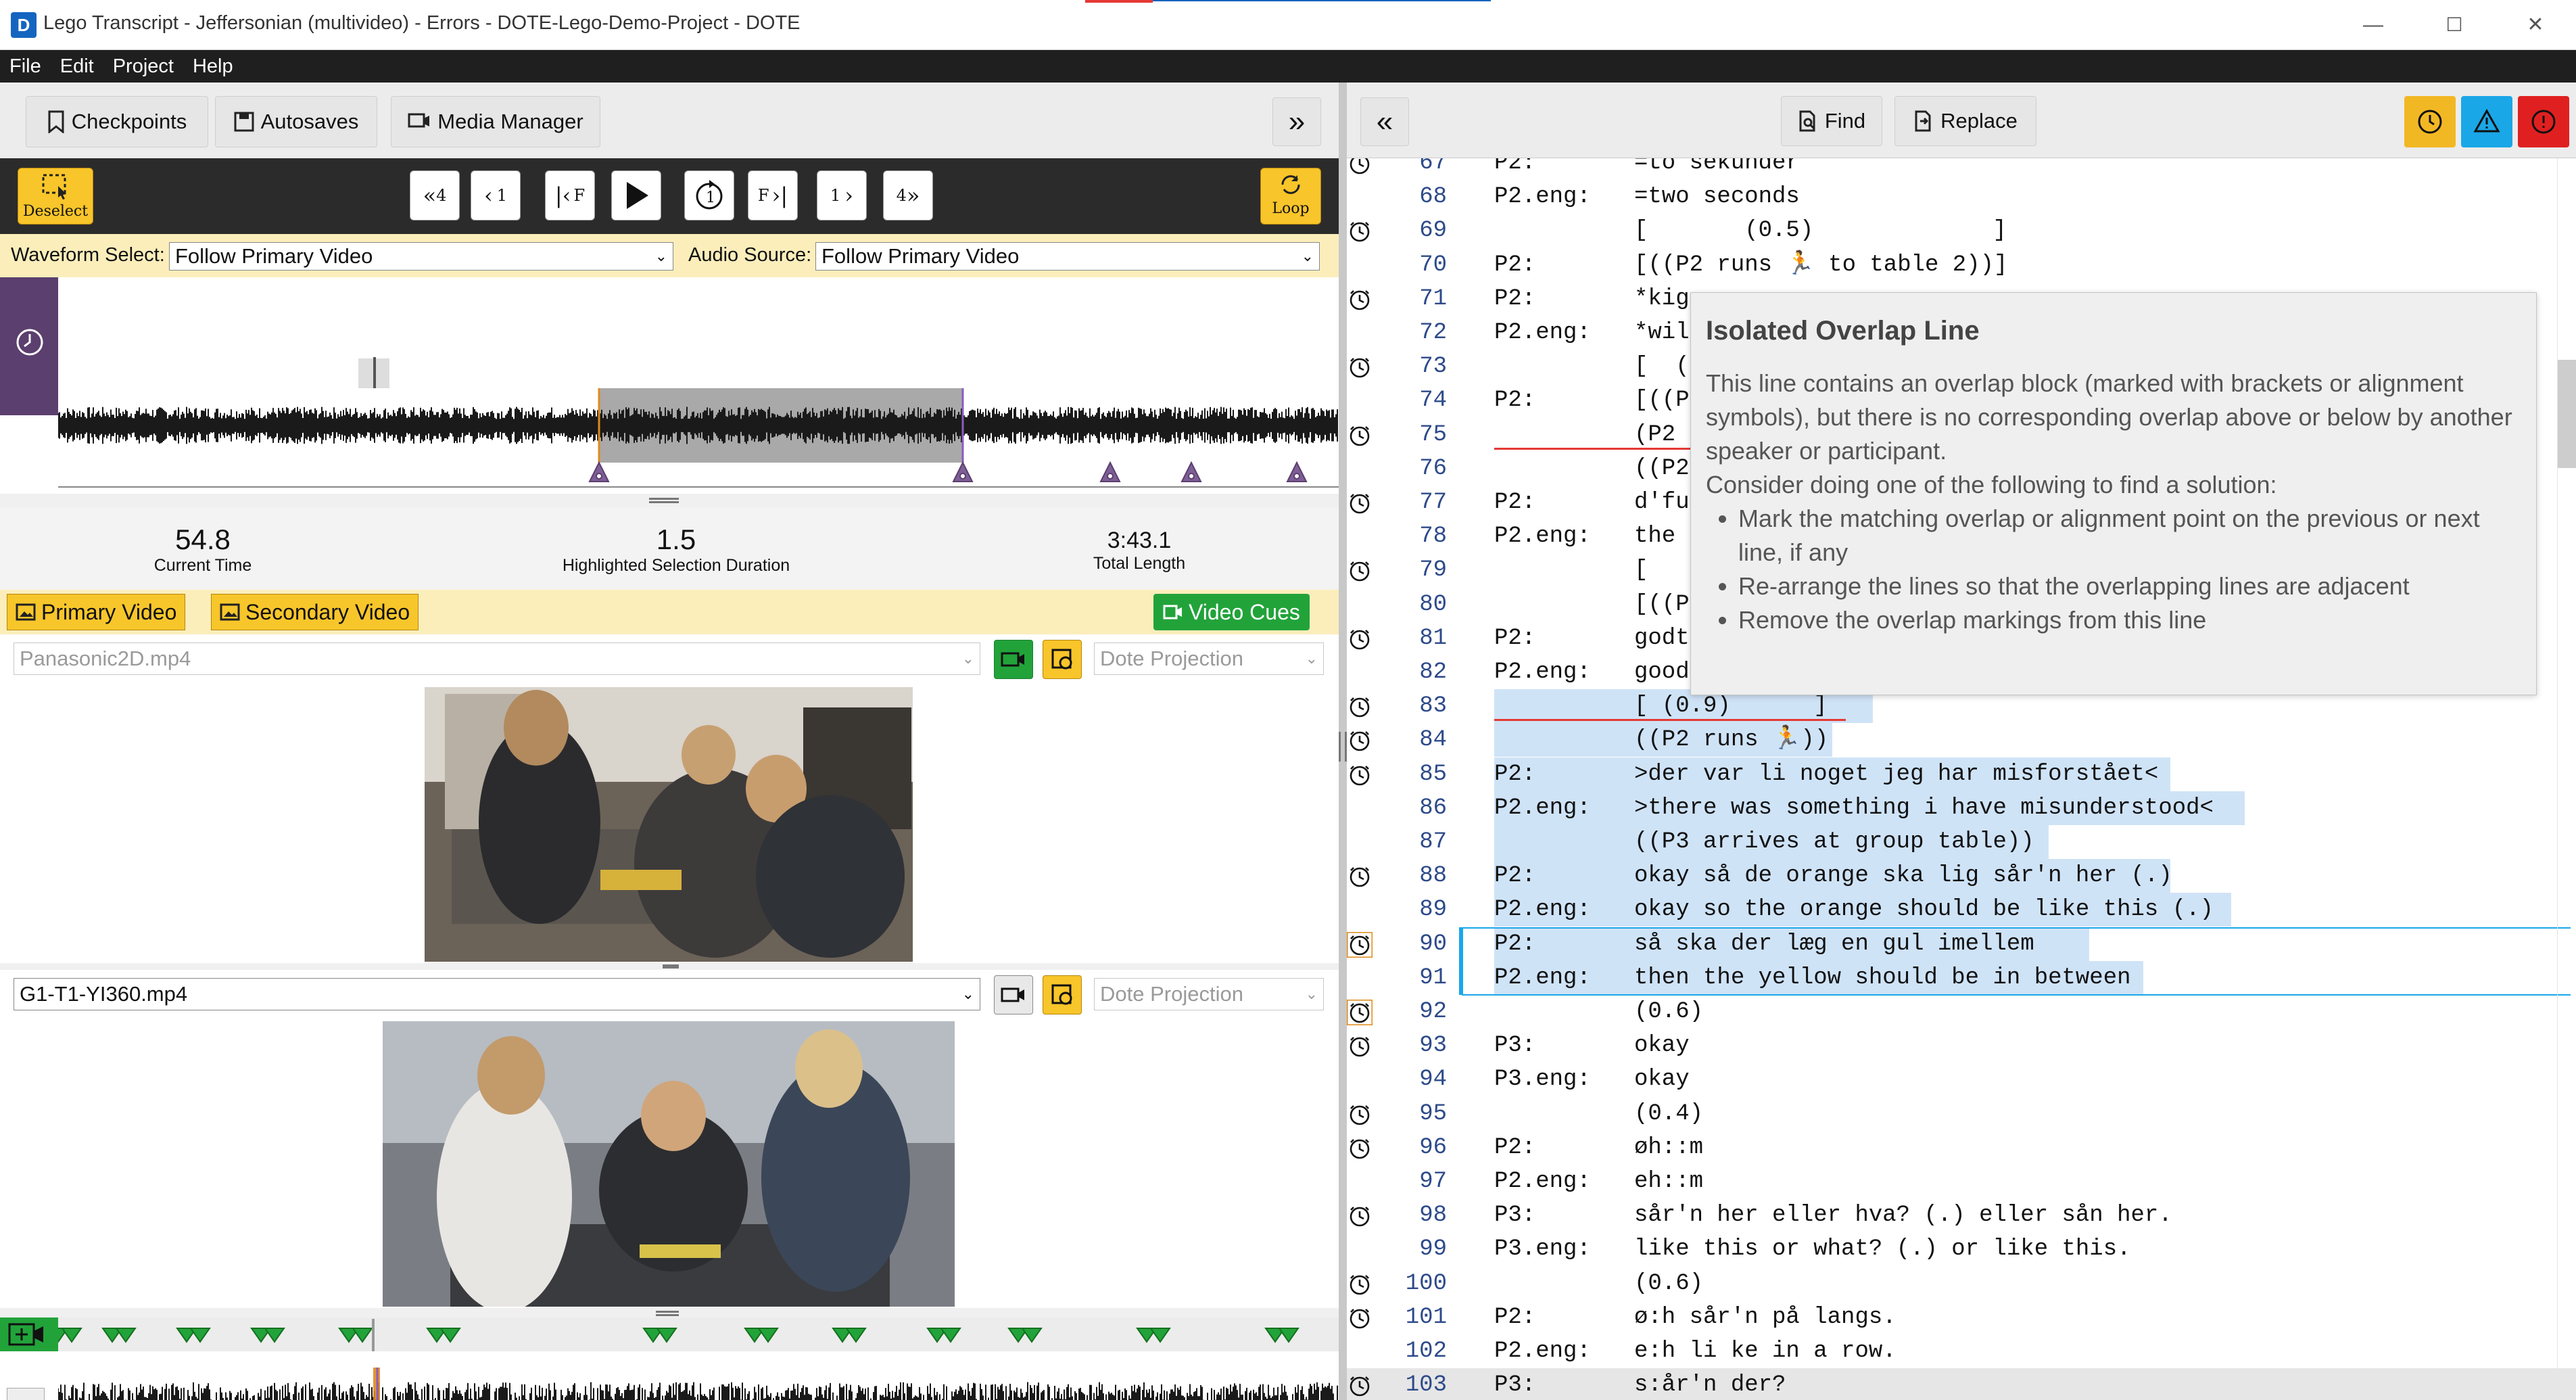  What do you see at coordinates (1290, 196) in the screenshot?
I see `loop-button: Loop` at bounding box center [1290, 196].